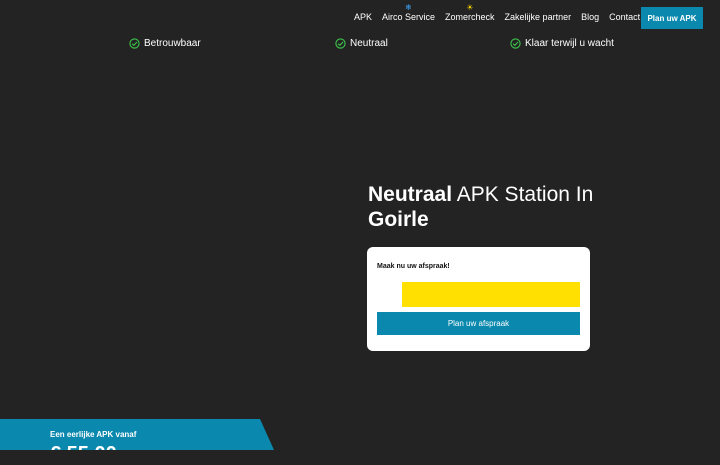 This screenshot has height=465, width=720. I want to click on banner-price: € 55,00, so click(83, 454).